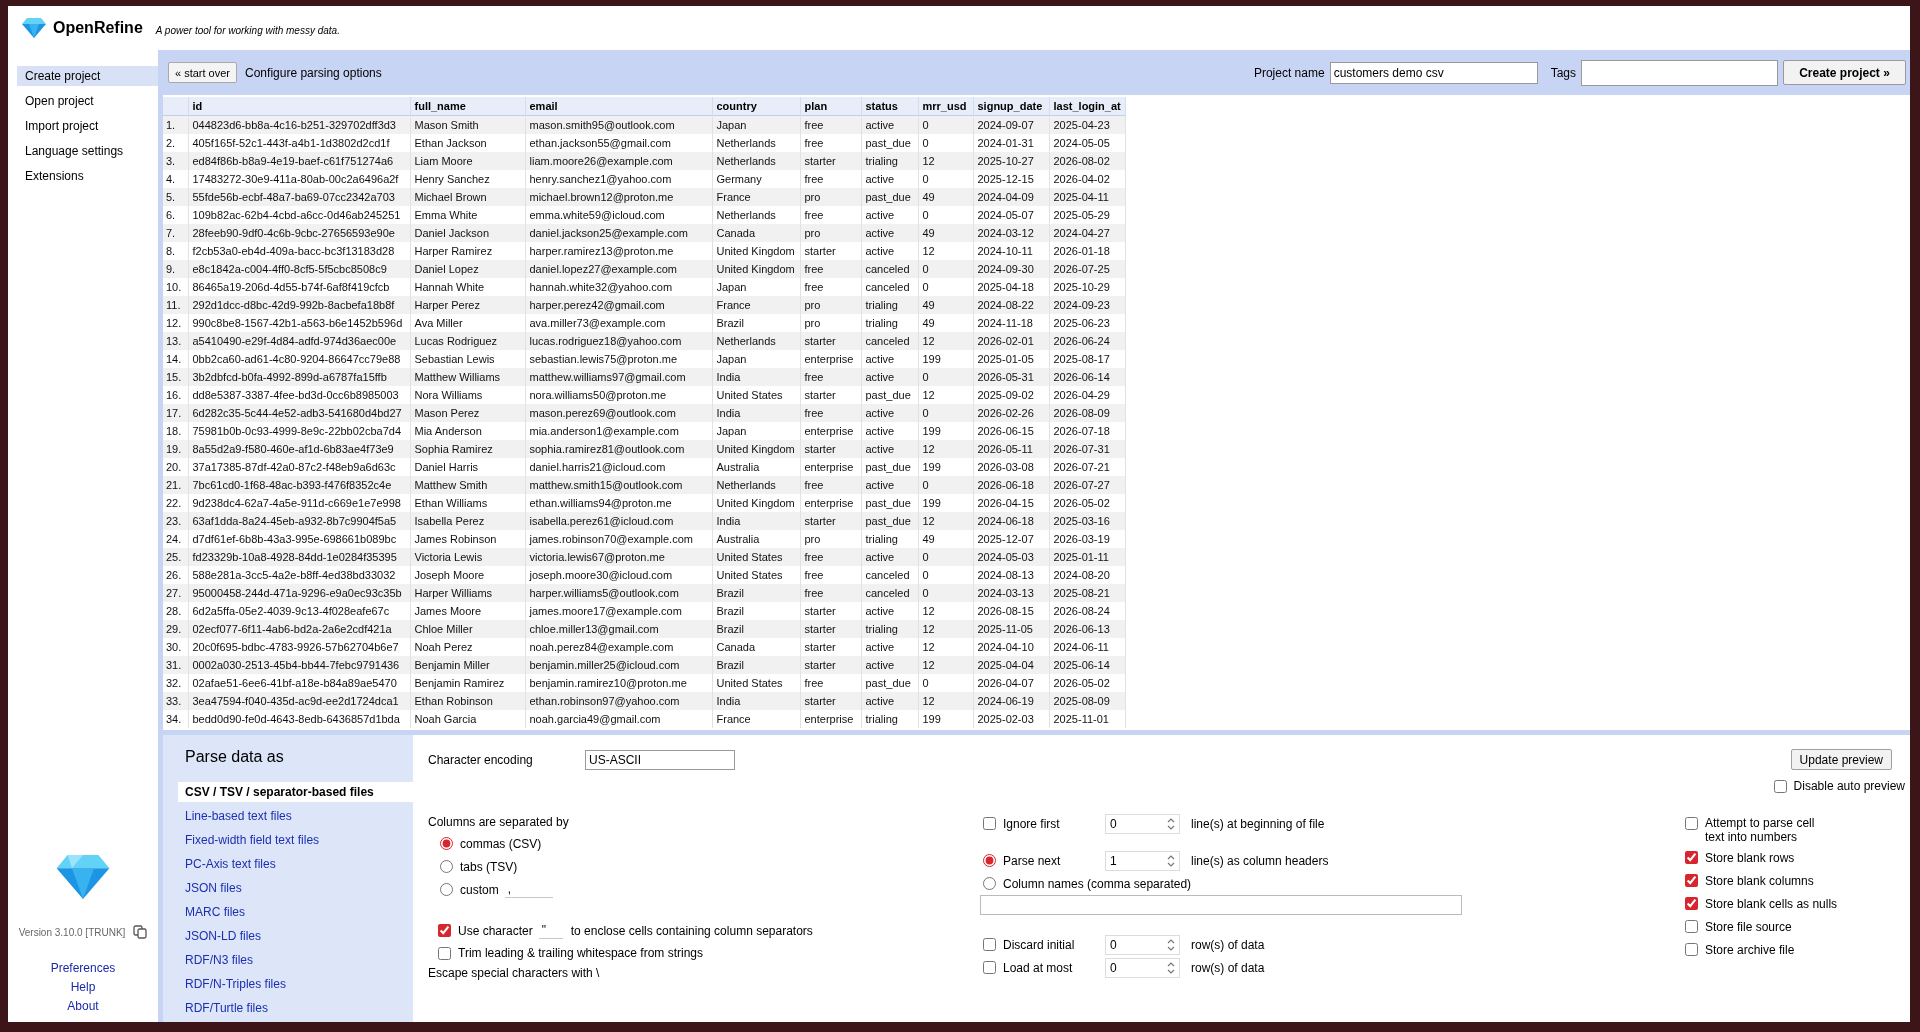 This screenshot has height=1032, width=1920. What do you see at coordinates (1771, 903) in the screenshot?
I see `option-label: Store blank cells as nulls` at bounding box center [1771, 903].